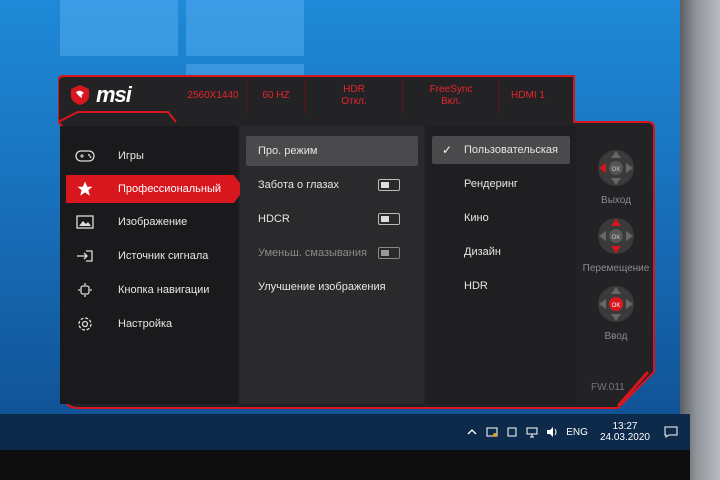 The image size is (720, 480). I want to click on option-label: Рендеринг, so click(491, 184).